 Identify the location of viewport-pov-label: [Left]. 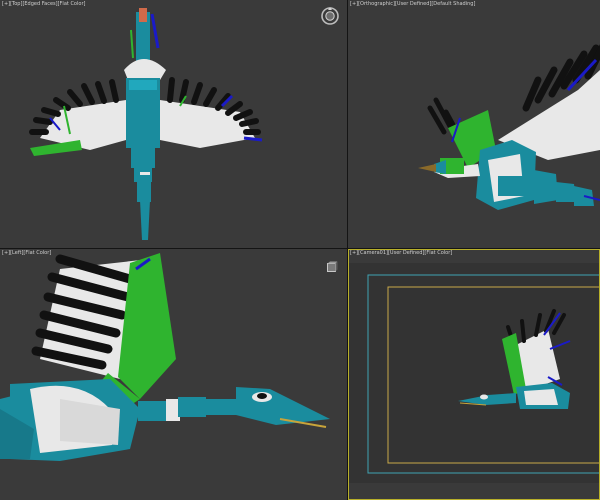
(16, 253).